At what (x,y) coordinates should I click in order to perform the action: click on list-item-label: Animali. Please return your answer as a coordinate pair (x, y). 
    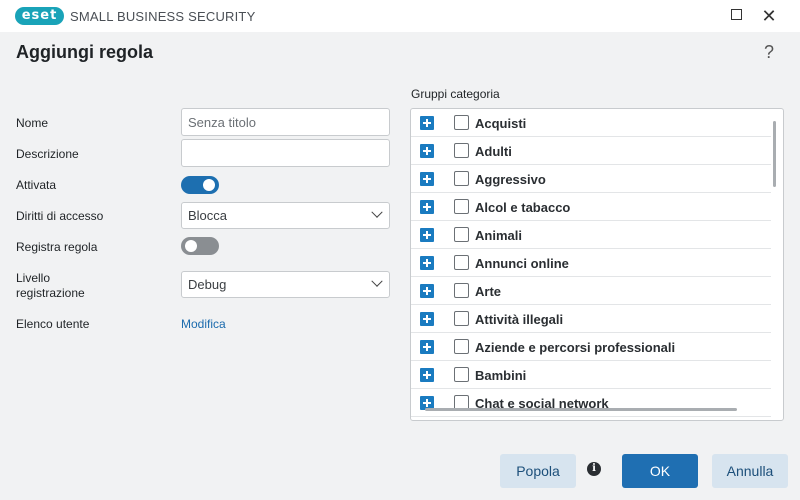
    Looking at the image, I should click on (498, 235).